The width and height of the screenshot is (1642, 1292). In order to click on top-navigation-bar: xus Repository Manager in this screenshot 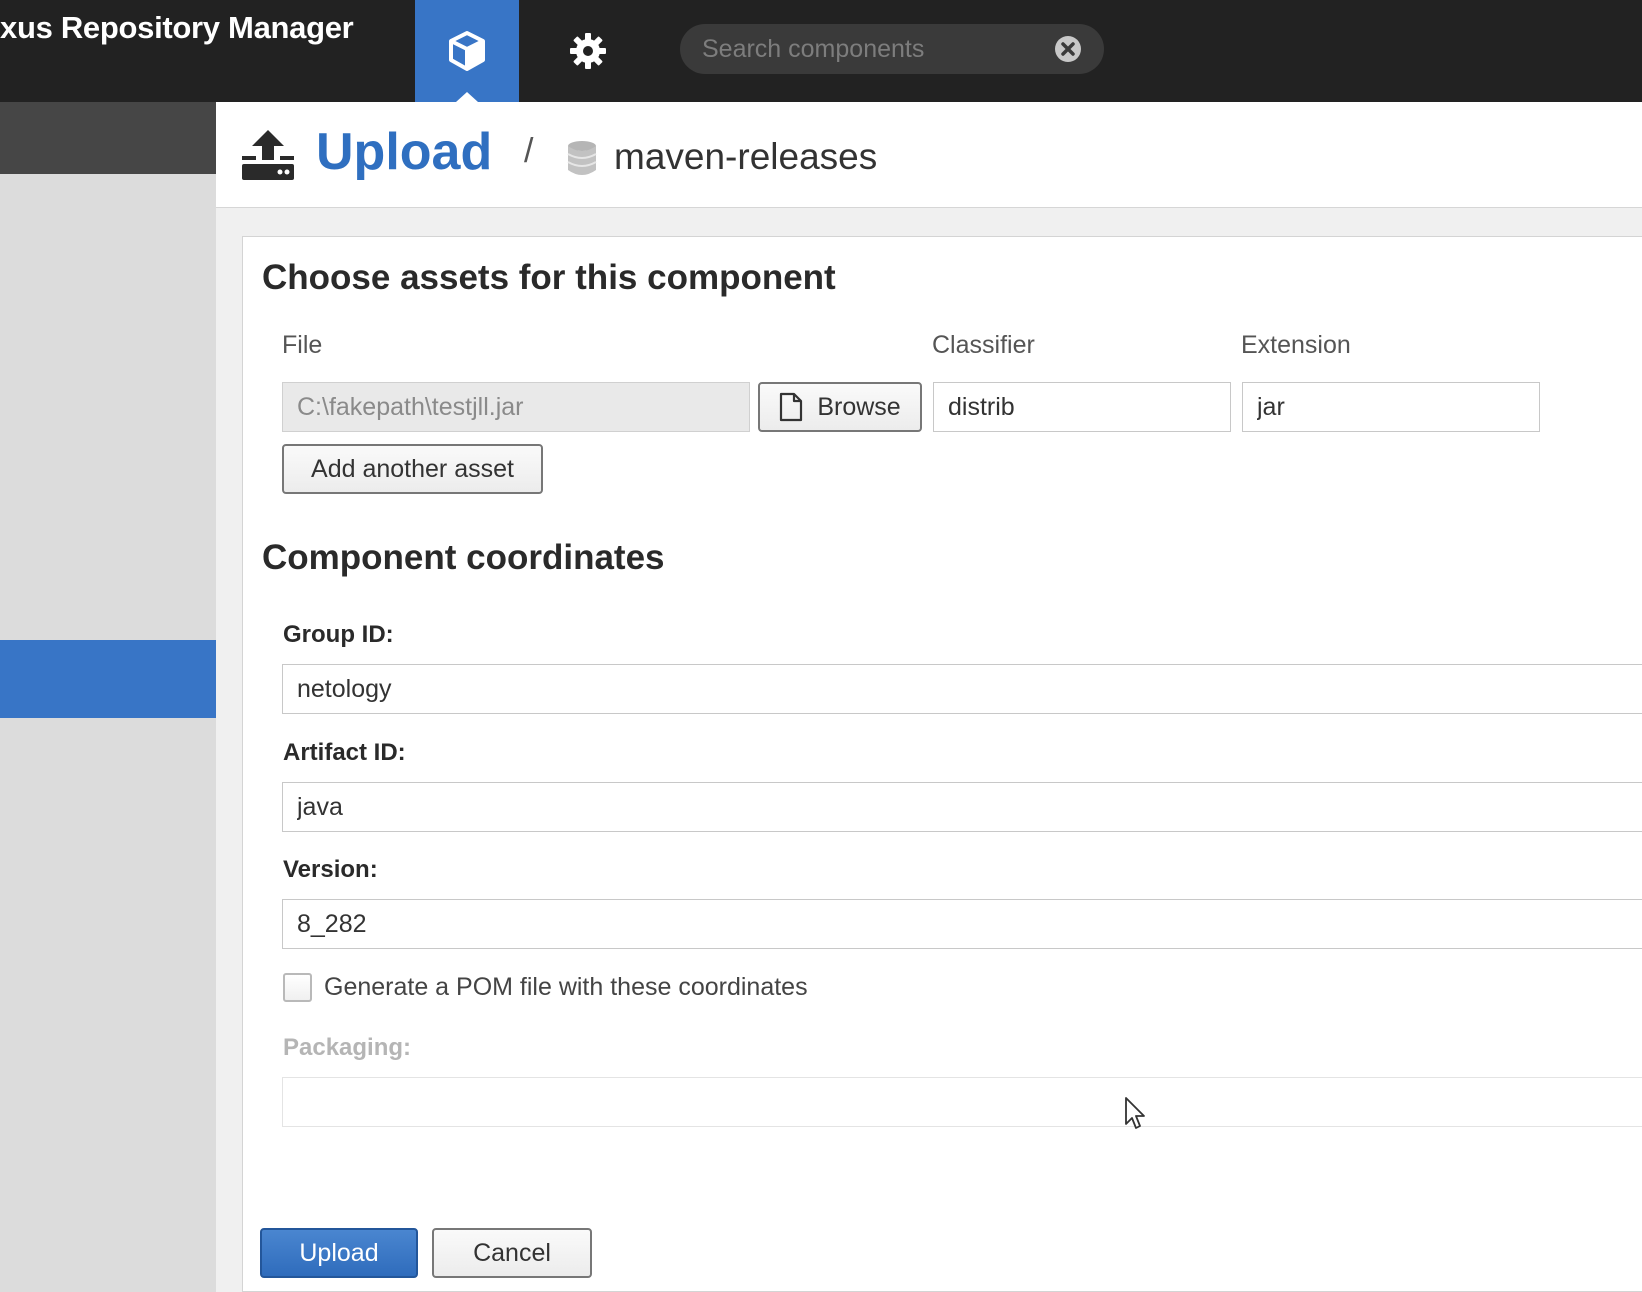, I will do `click(821, 51)`.